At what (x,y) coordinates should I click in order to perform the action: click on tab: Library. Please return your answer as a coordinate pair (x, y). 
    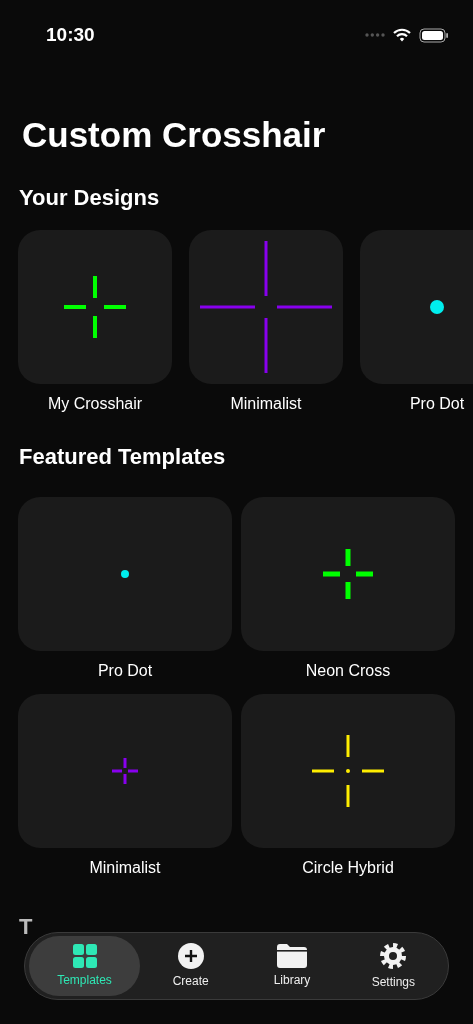
    Looking at the image, I should click on (292, 966).